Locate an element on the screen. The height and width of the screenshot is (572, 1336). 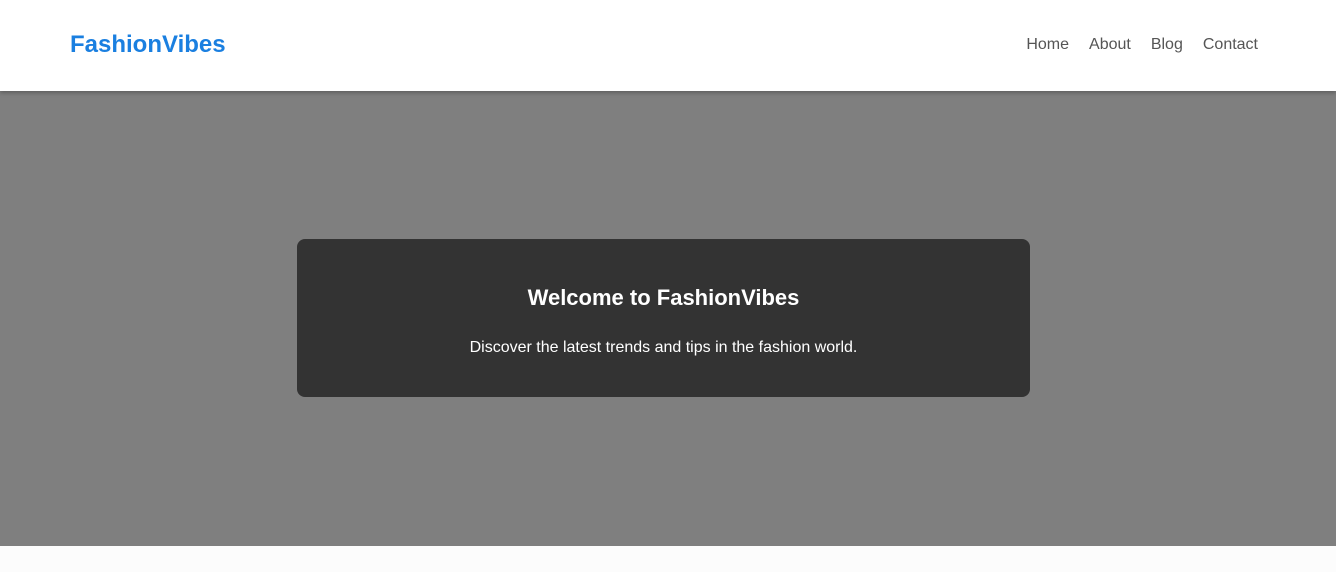
nav-blog-link: Blog is located at coordinates (1167, 45).